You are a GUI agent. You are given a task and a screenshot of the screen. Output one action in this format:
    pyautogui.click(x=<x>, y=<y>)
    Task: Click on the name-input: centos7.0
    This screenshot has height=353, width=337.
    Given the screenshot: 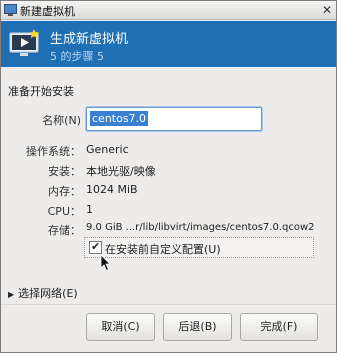 What is the action you would take?
    pyautogui.click(x=174, y=119)
    